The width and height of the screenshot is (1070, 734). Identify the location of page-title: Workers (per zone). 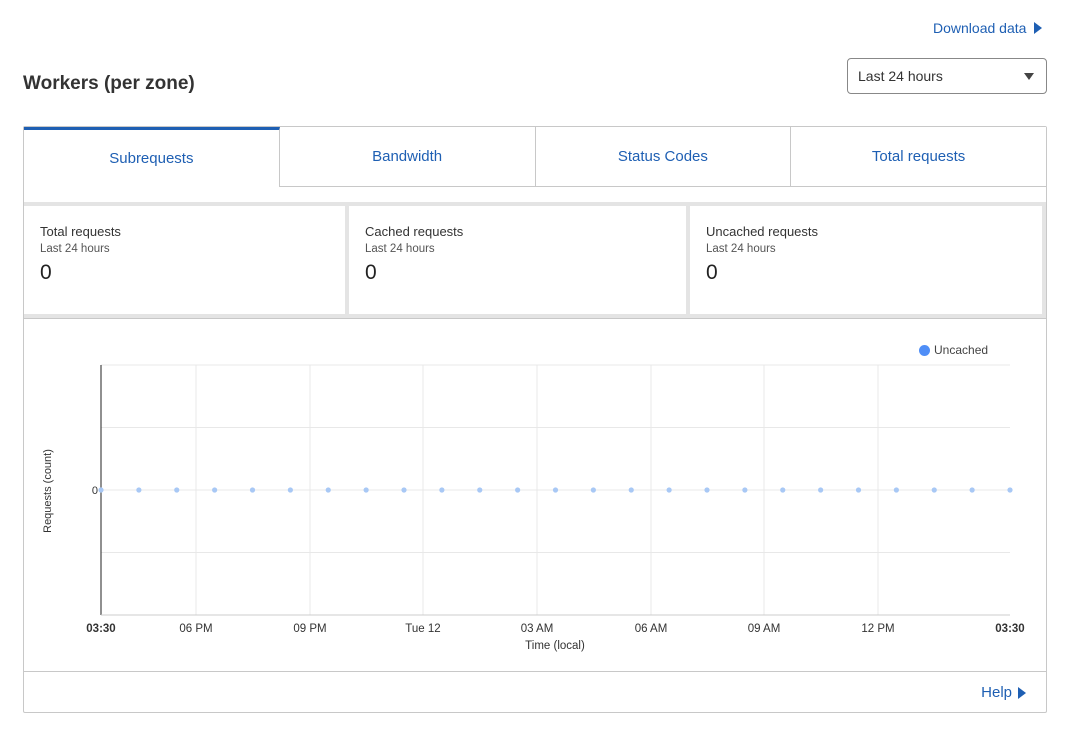
(109, 83).